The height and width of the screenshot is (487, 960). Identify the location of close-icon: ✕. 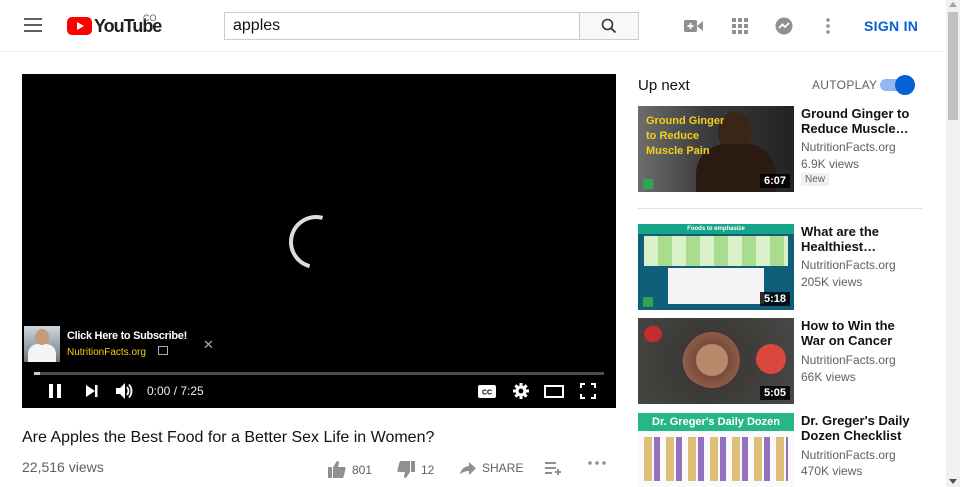
(208, 345).